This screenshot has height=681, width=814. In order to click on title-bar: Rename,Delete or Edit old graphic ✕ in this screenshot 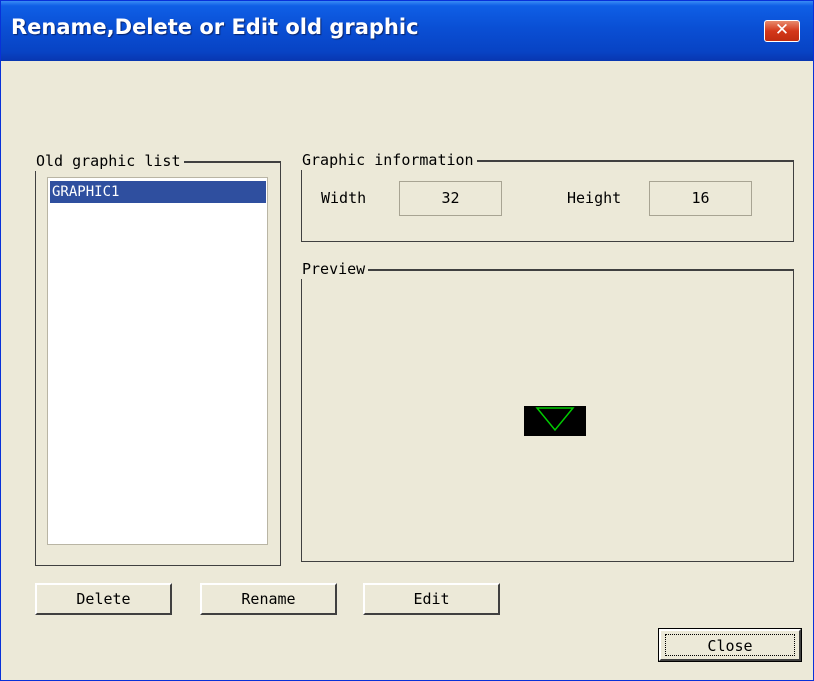, I will do `click(407, 31)`.